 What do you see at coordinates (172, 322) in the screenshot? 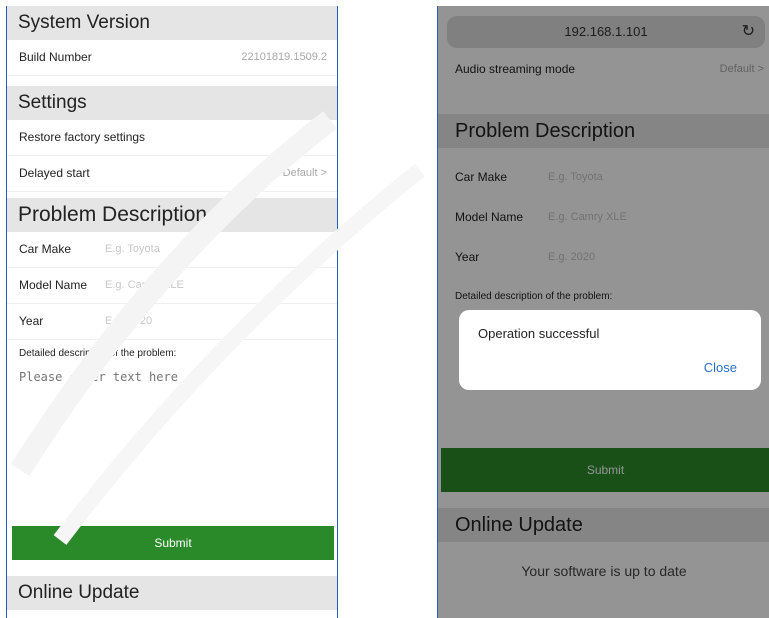
I see `year-row: Year E.g. 2020` at bounding box center [172, 322].